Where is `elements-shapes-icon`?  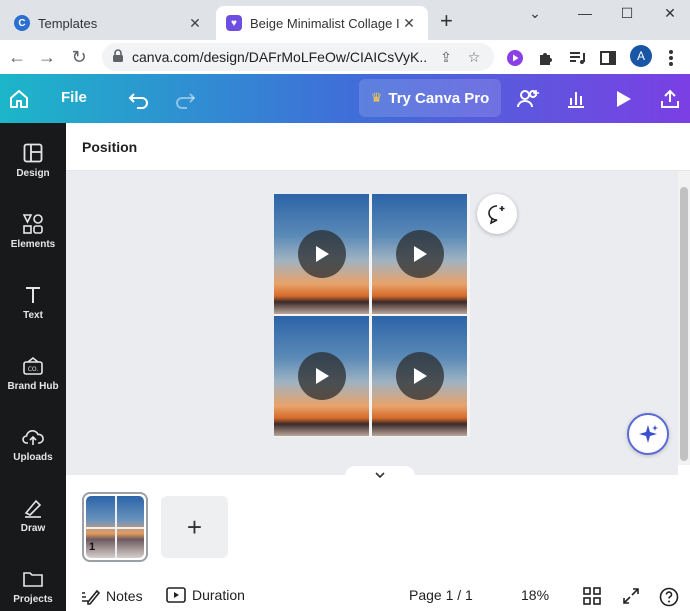 elements-shapes-icon is located at coordinates (33, 224).